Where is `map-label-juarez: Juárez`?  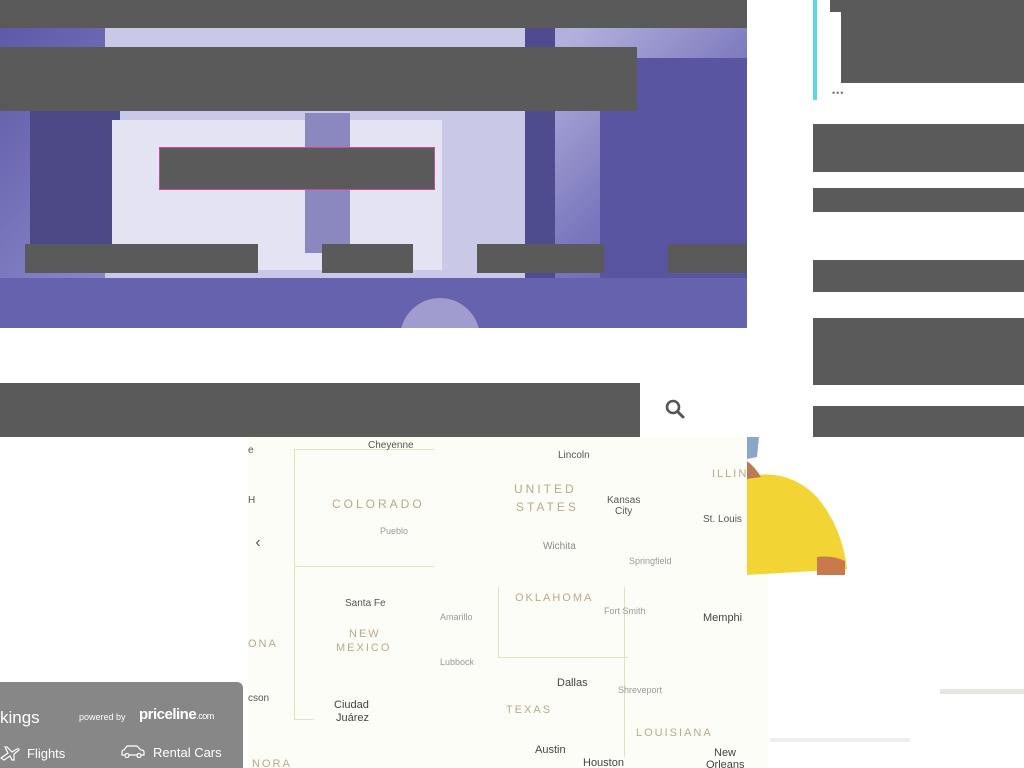 map-label-juarez: Juárez is located at coordinates (353, 718).